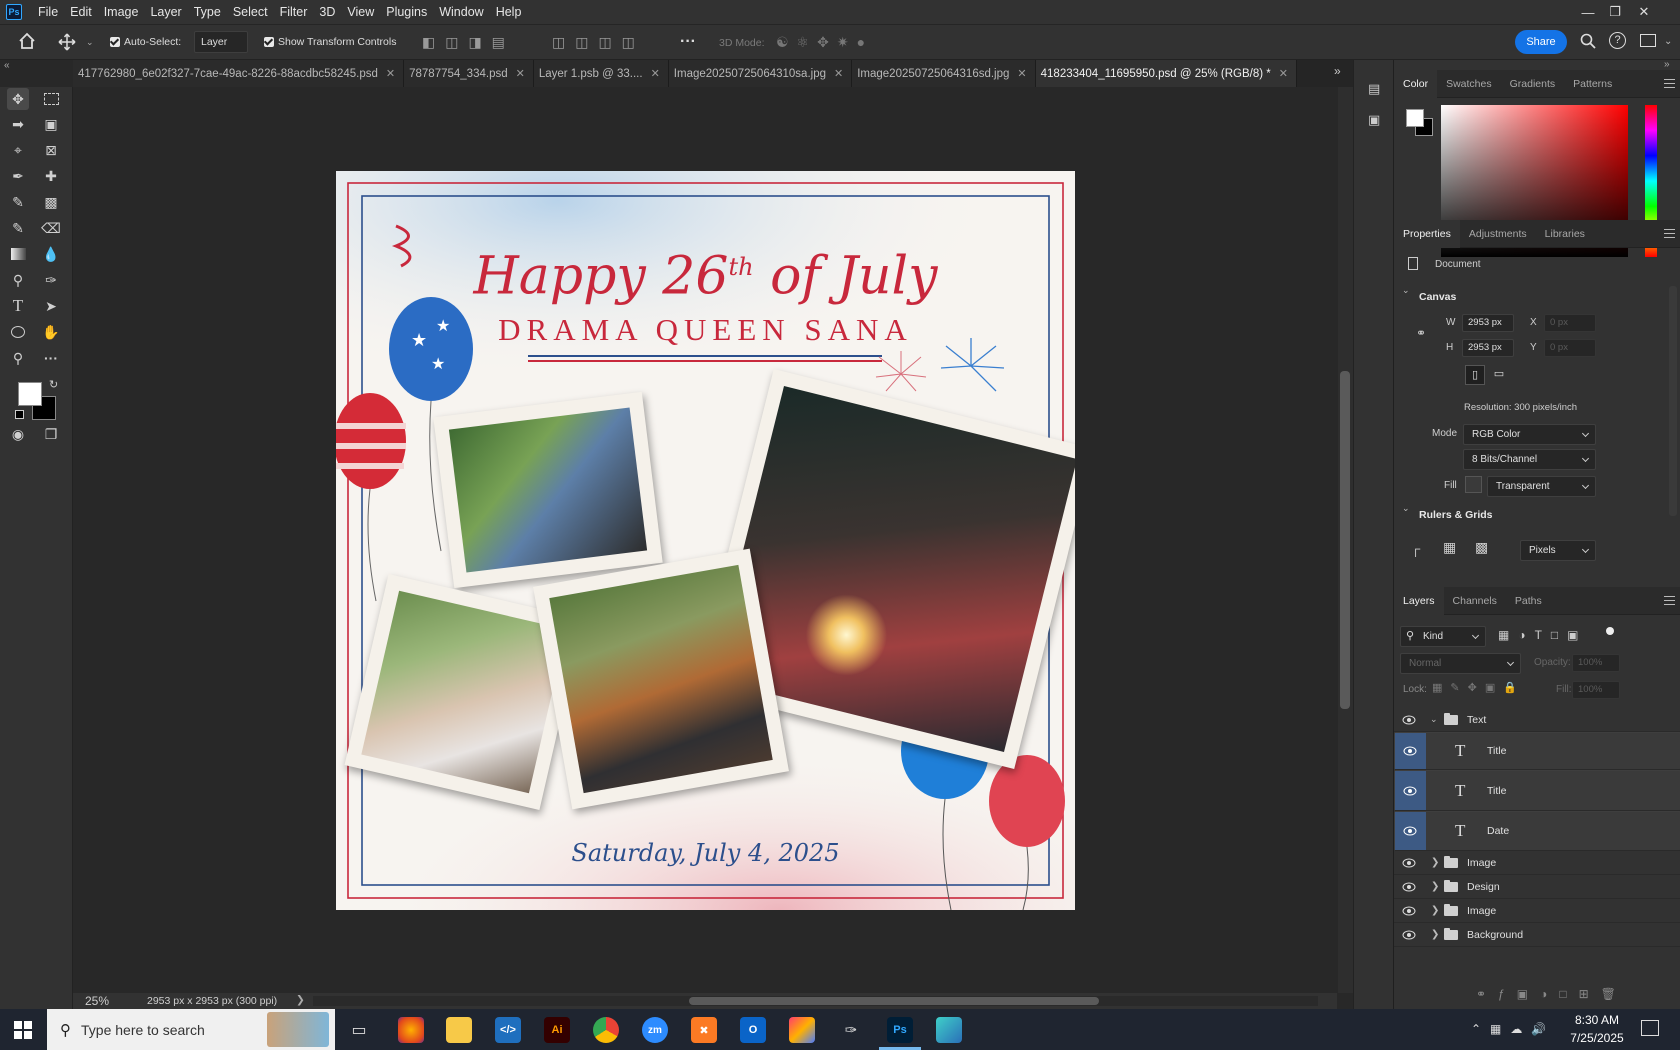 Image resolution: width=1680 pixels, height=1050 pixels. Describe the element at coordinates (1427, 233) in the screenshot. I see `tab-properties: Properties` at that location.